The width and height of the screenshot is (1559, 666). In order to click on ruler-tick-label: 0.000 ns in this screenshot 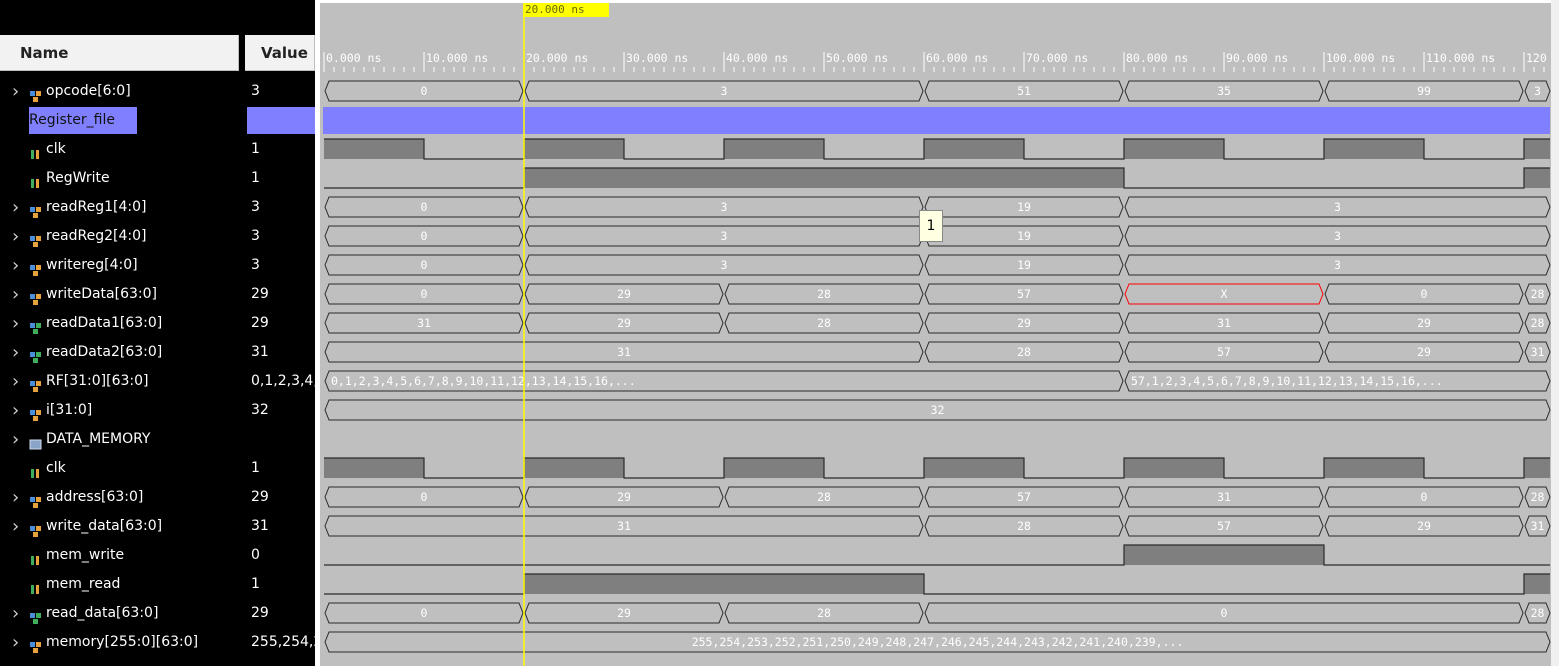, I will do `click(353, 58)`.